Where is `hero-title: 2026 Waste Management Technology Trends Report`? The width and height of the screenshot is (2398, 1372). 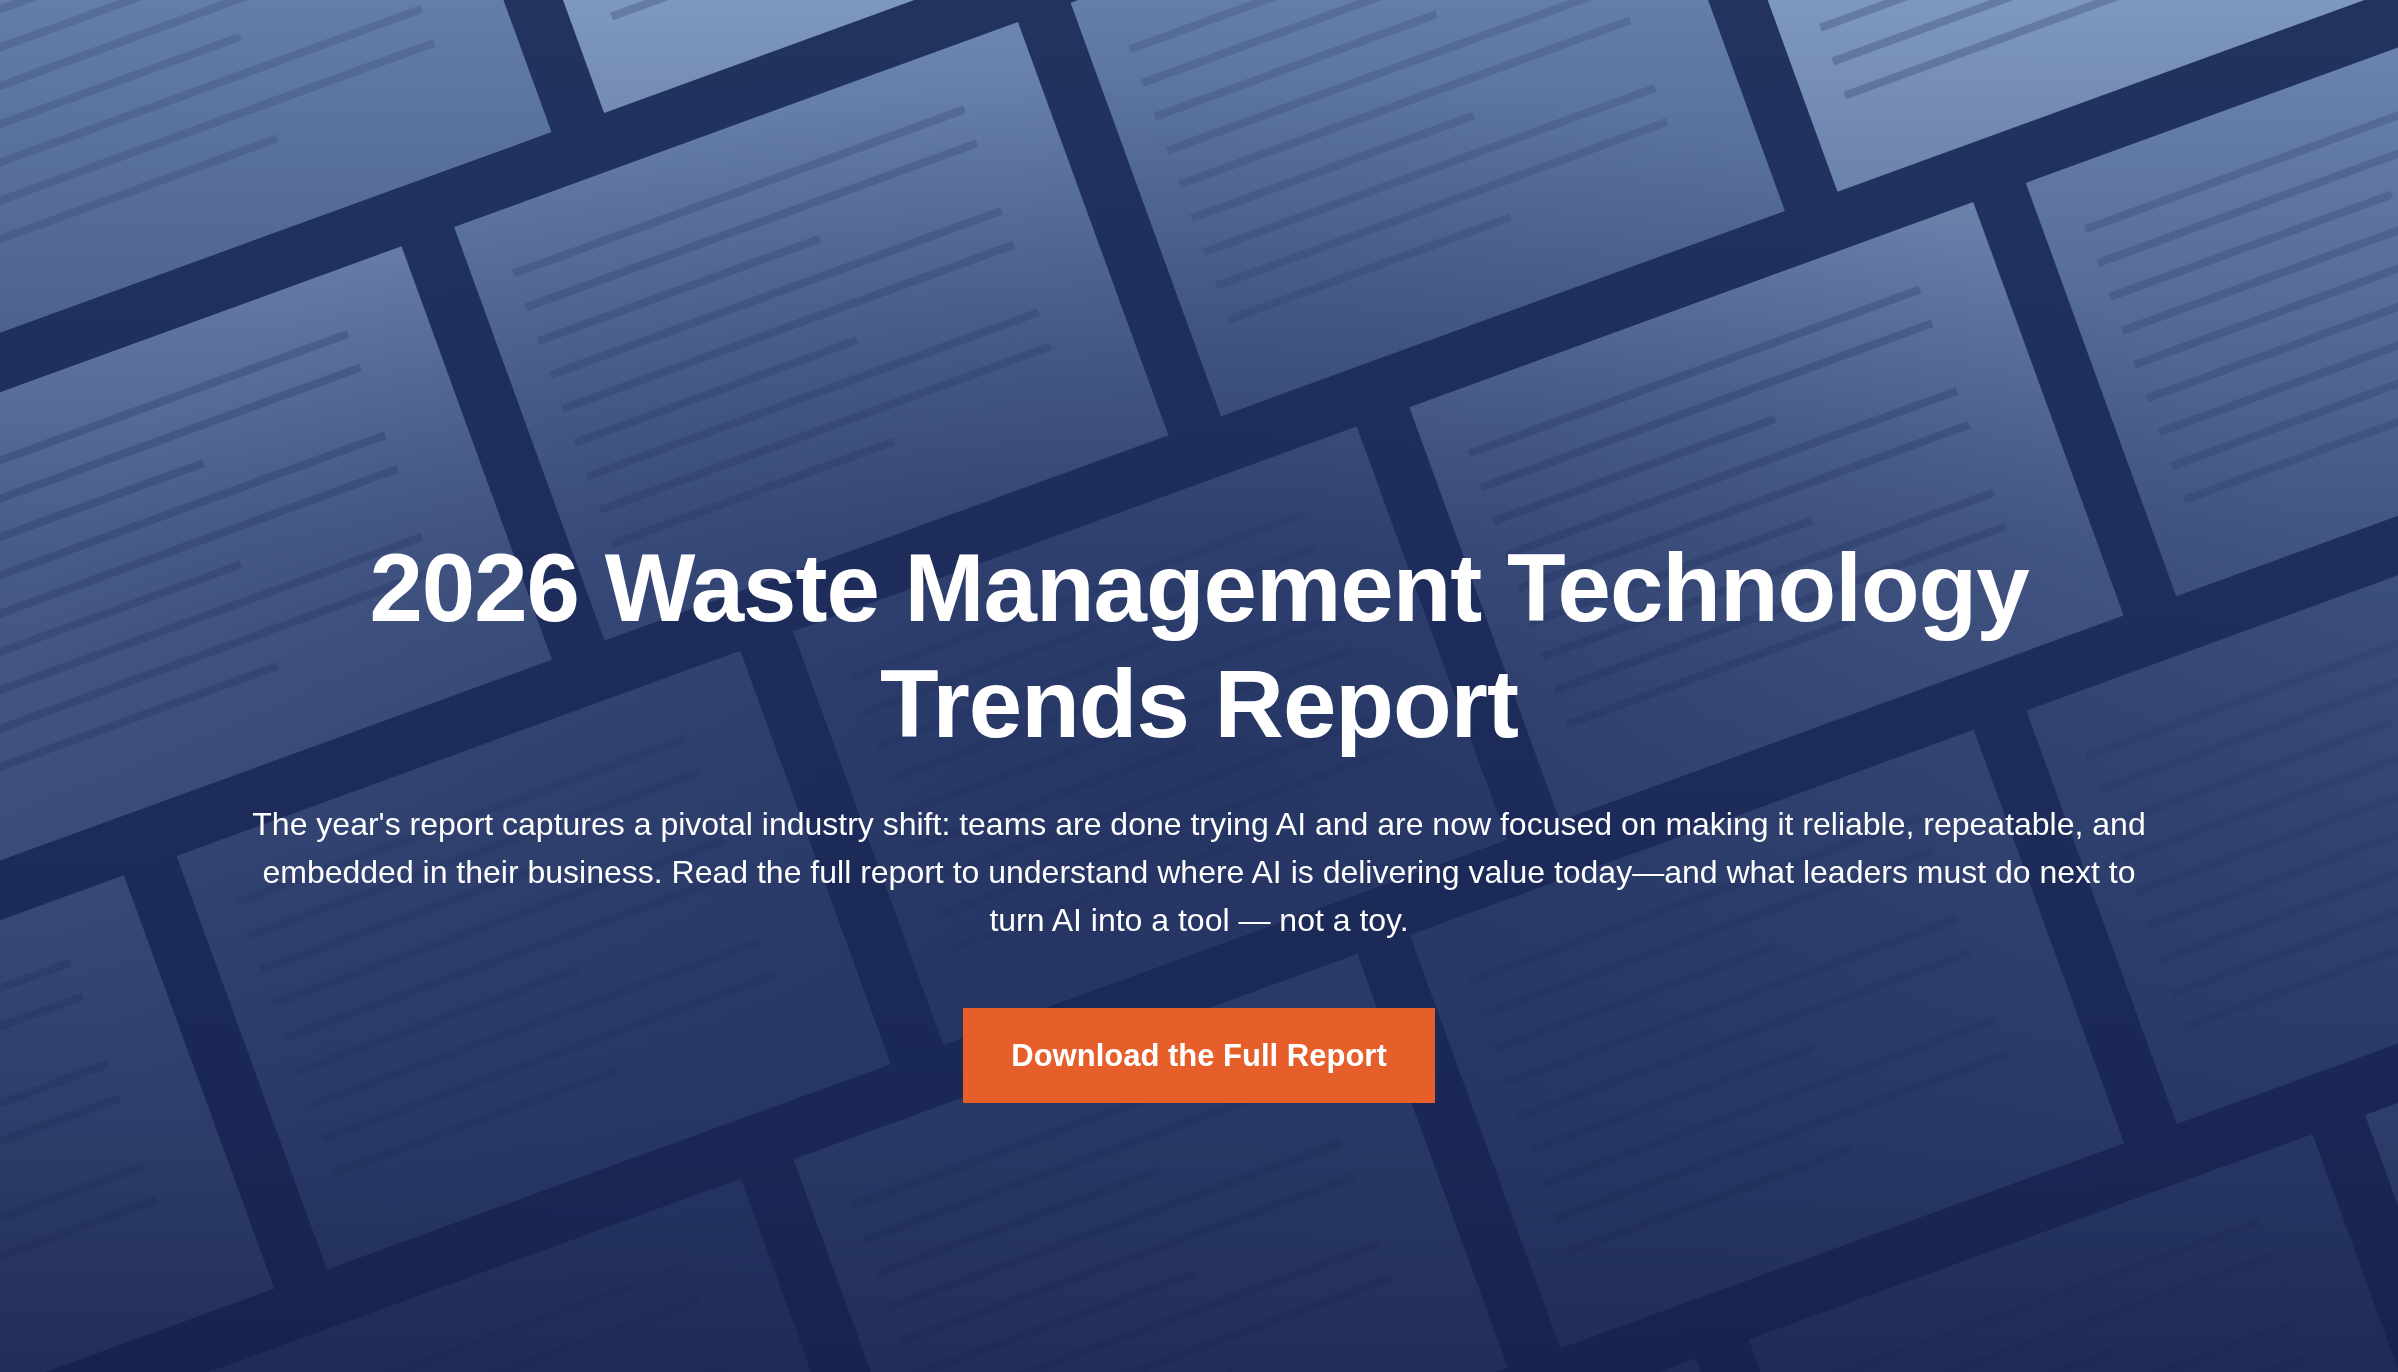 hero-title: 2026 Waste Management Technology Trends Report is located at coordinates (1199, 646).